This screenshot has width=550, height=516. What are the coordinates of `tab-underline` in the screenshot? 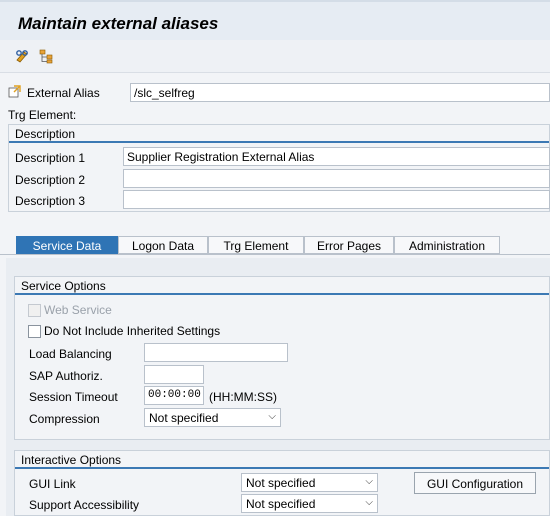 It's located at (275, 254).